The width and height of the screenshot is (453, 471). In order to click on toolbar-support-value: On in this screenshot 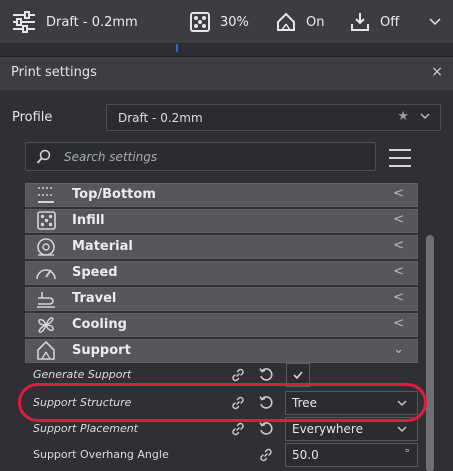, I will do `click(315, 22)`.